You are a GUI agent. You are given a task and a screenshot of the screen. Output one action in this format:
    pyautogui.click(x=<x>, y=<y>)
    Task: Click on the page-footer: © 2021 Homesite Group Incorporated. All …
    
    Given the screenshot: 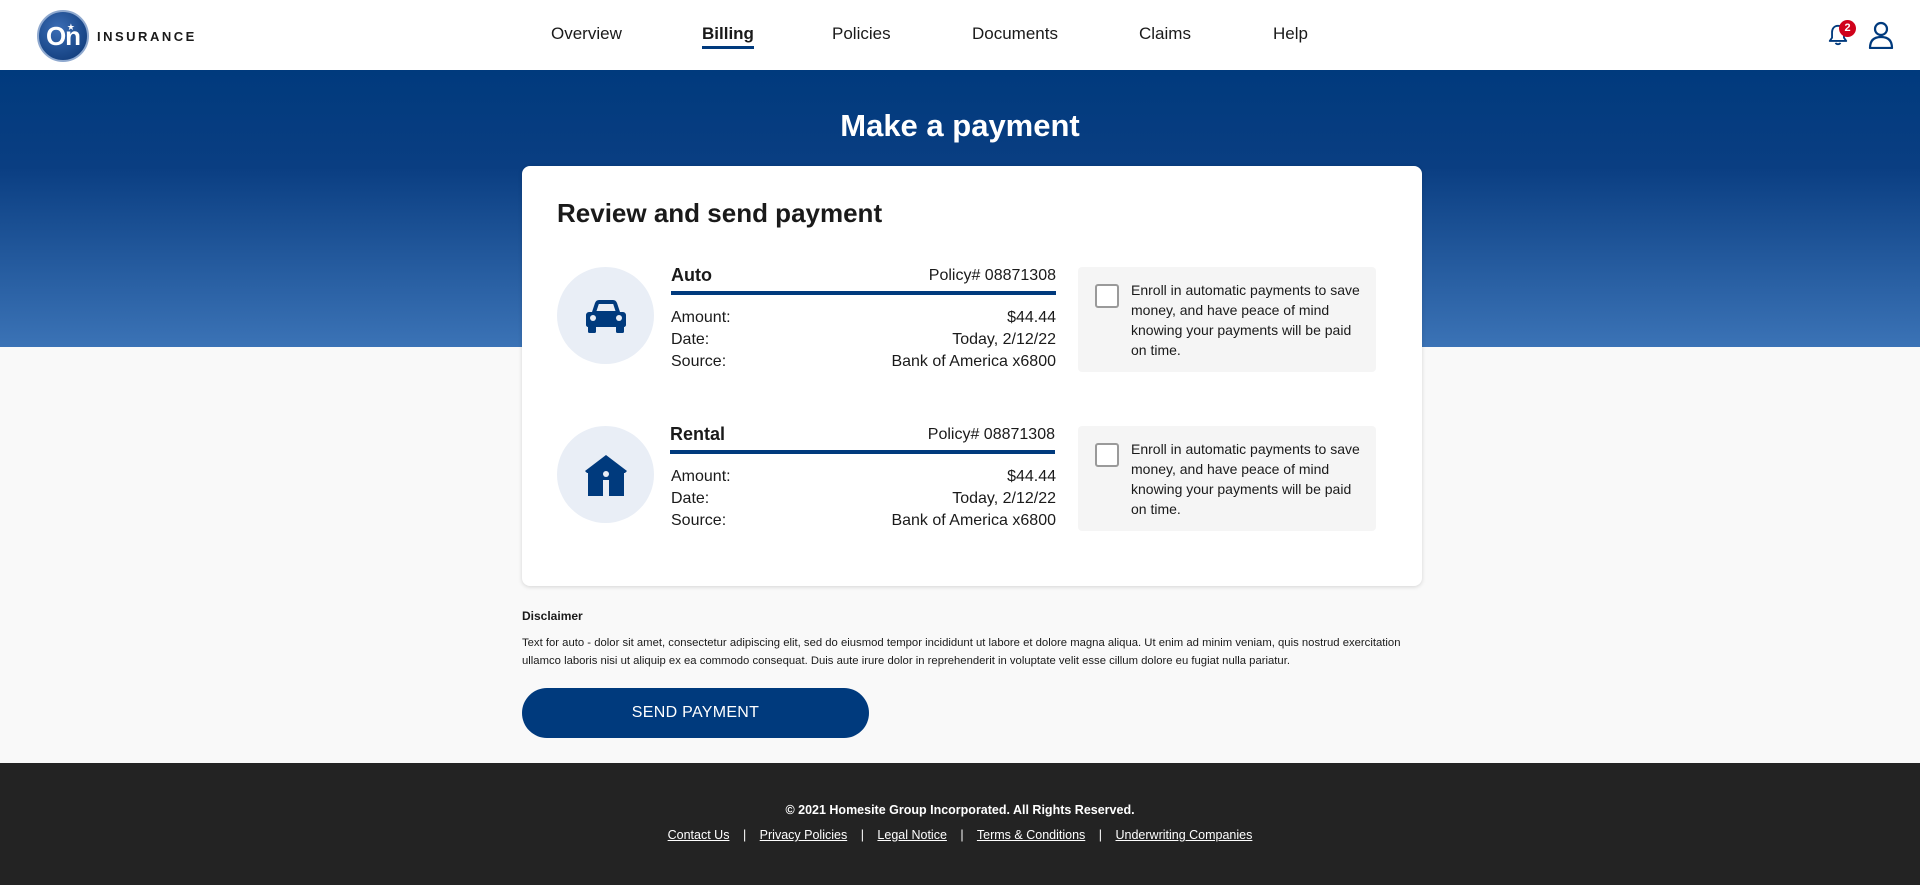 What is the action you would take?
    pyautogui.click(x=960, y=824)
    